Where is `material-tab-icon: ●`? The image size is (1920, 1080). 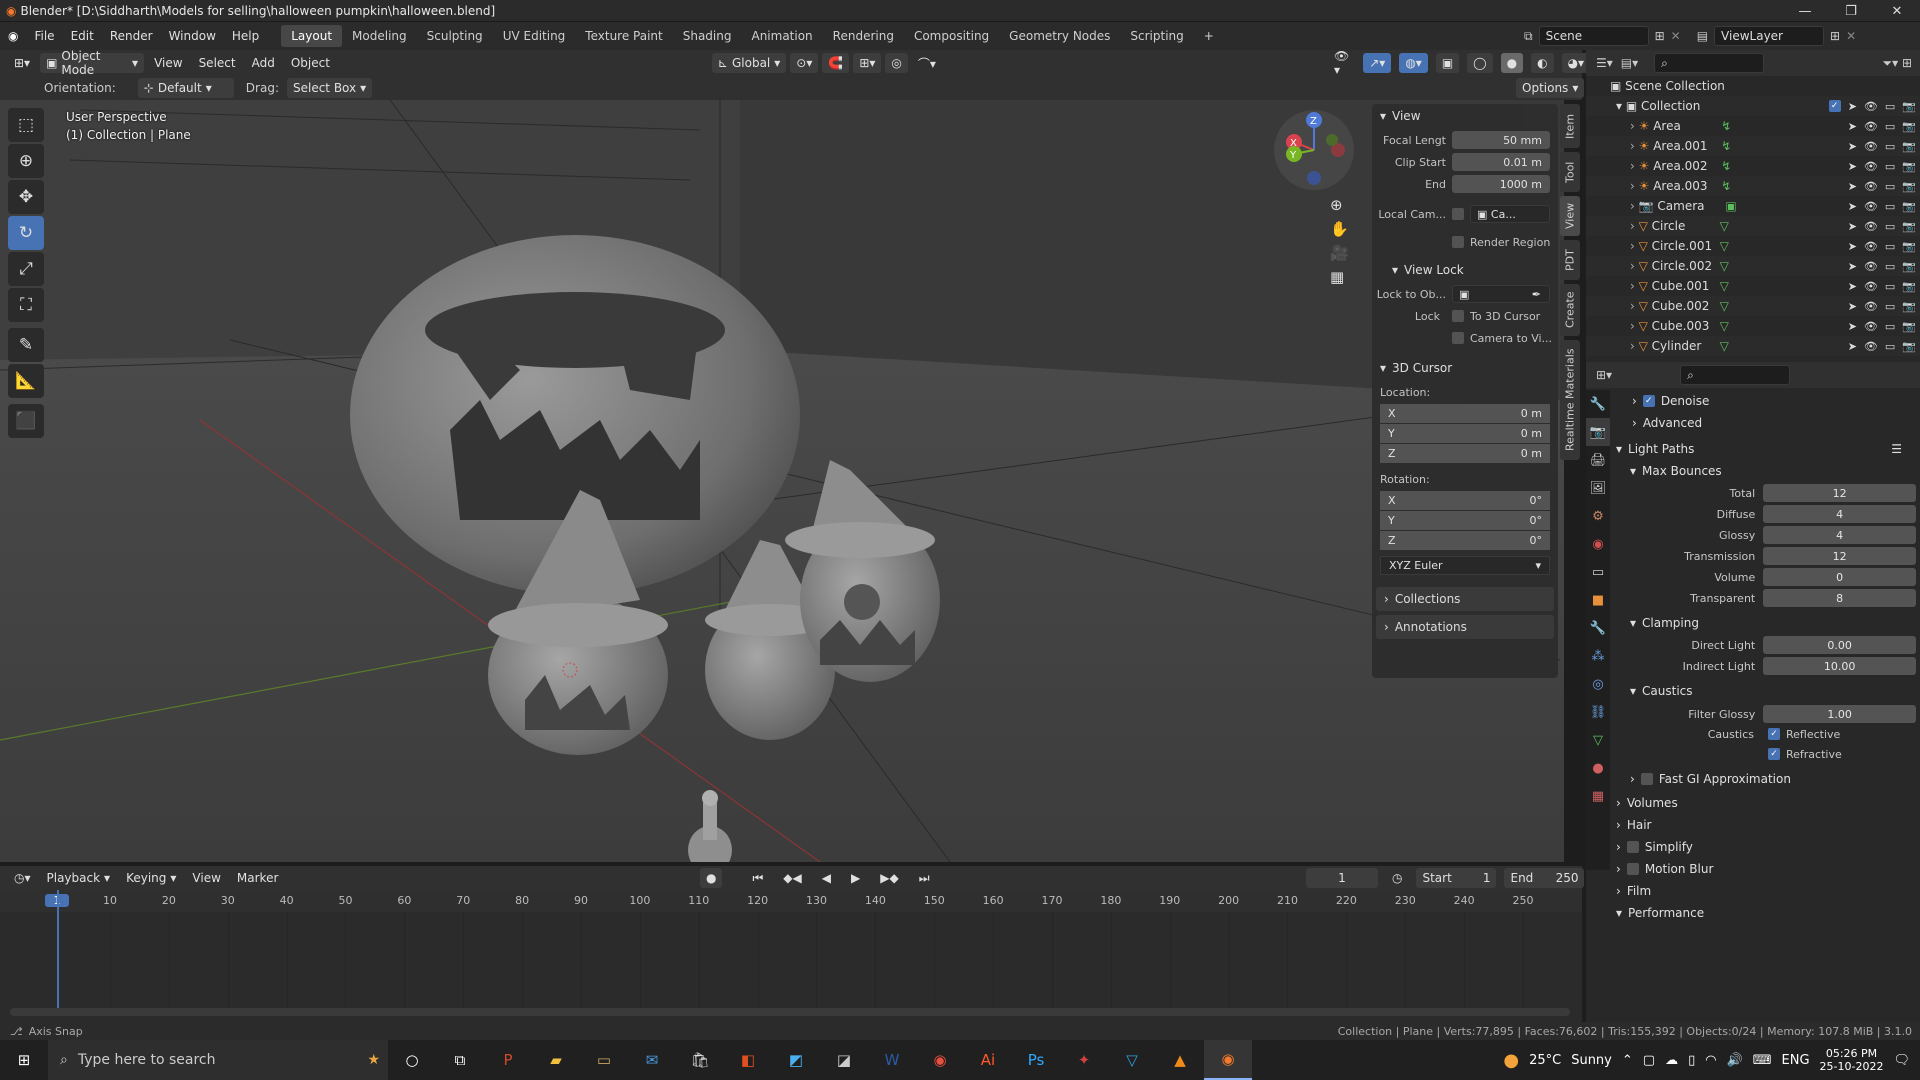 material-tab-icon: ● is located at coordinates (1598, 768).